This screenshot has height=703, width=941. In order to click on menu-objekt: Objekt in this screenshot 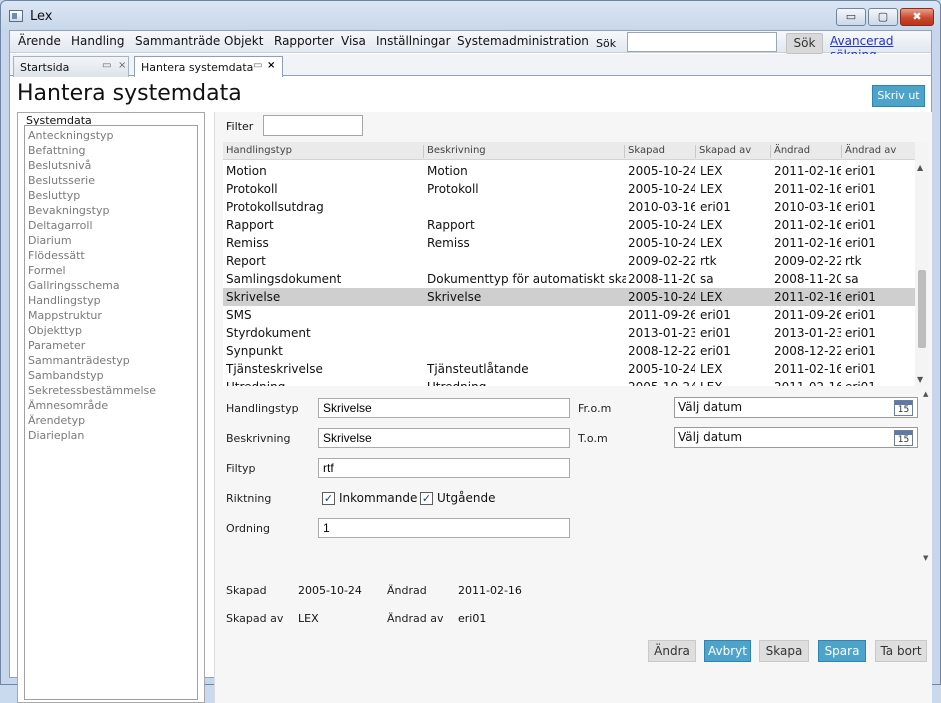, I will do `click(243, 41)`.